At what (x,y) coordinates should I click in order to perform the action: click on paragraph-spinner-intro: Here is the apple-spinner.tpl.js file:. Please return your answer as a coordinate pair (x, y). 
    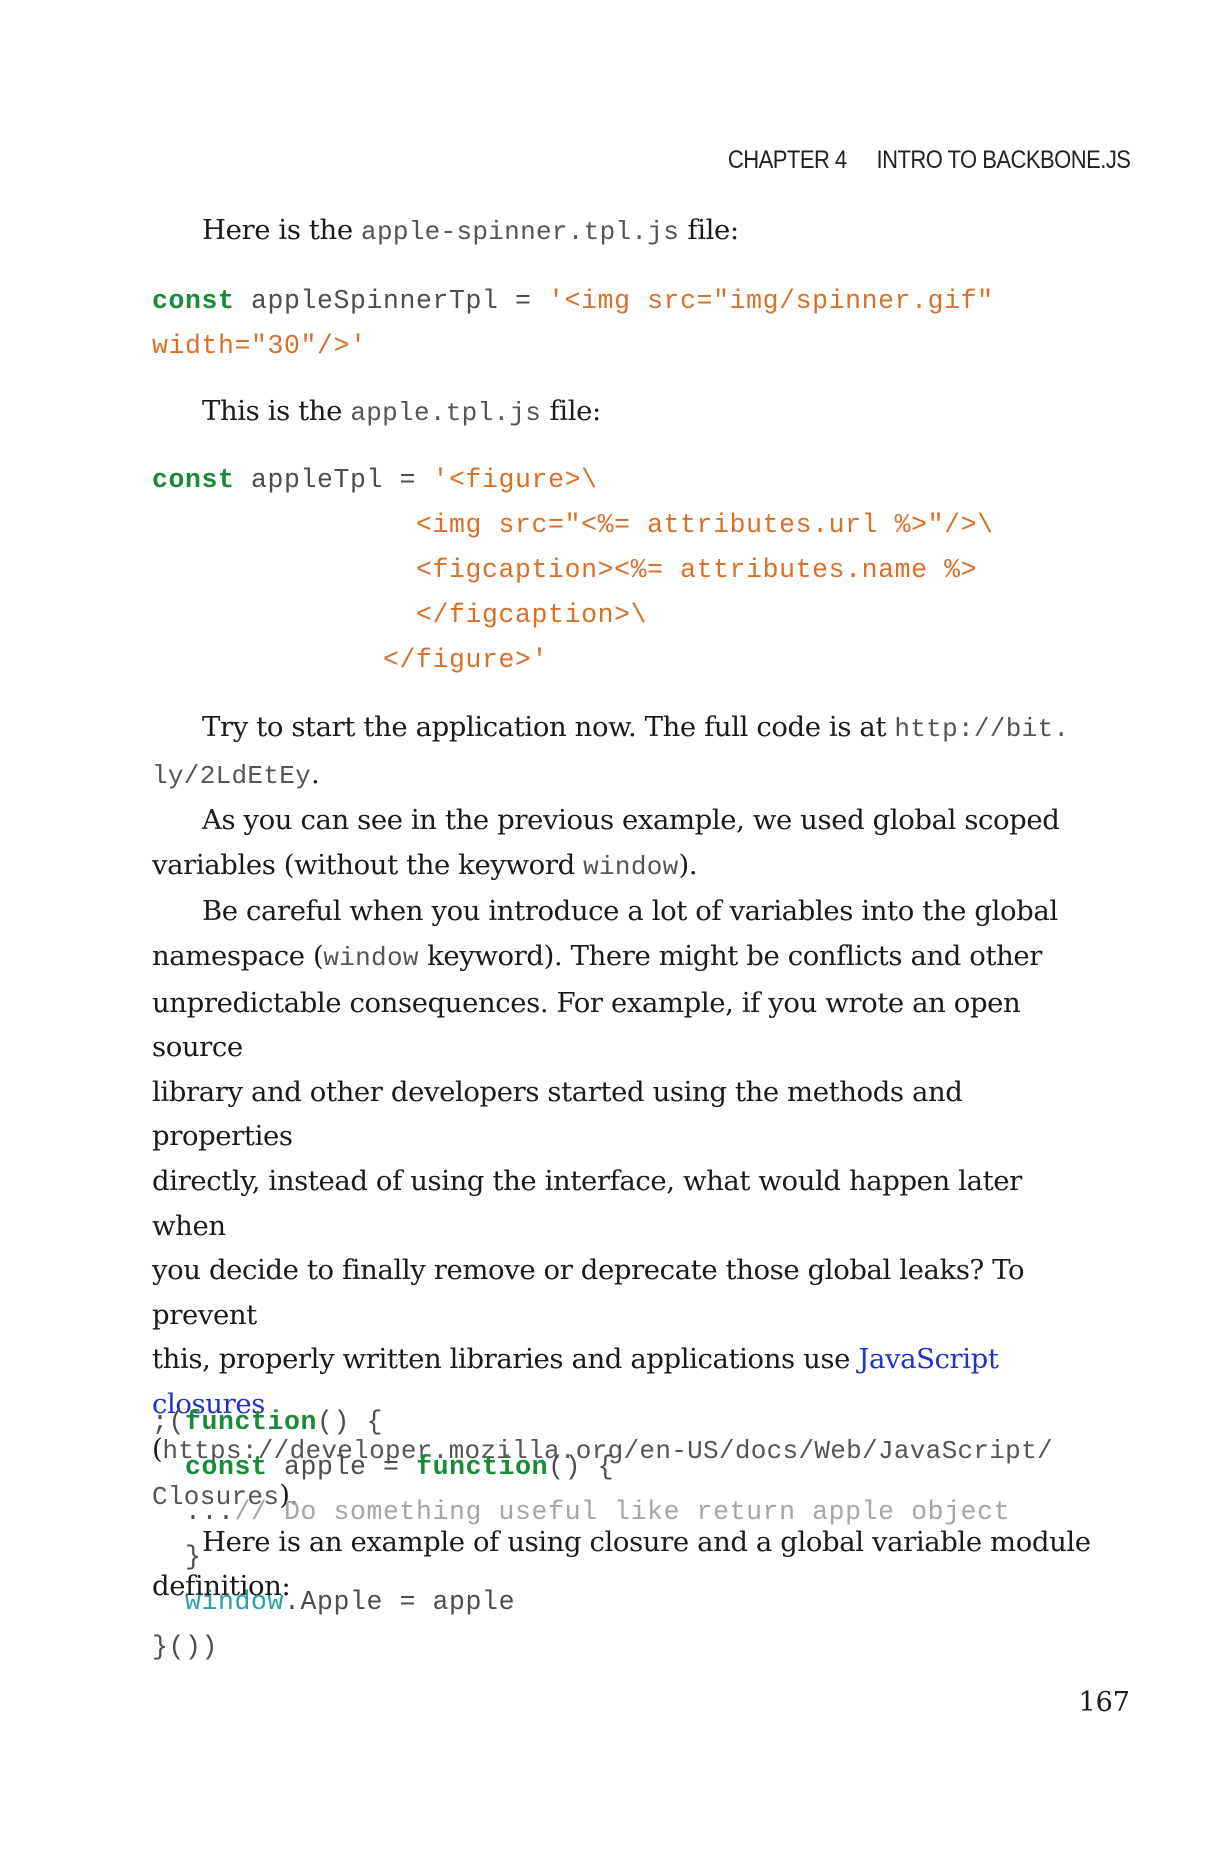
    Looking at the image, I should click on (470, 230).